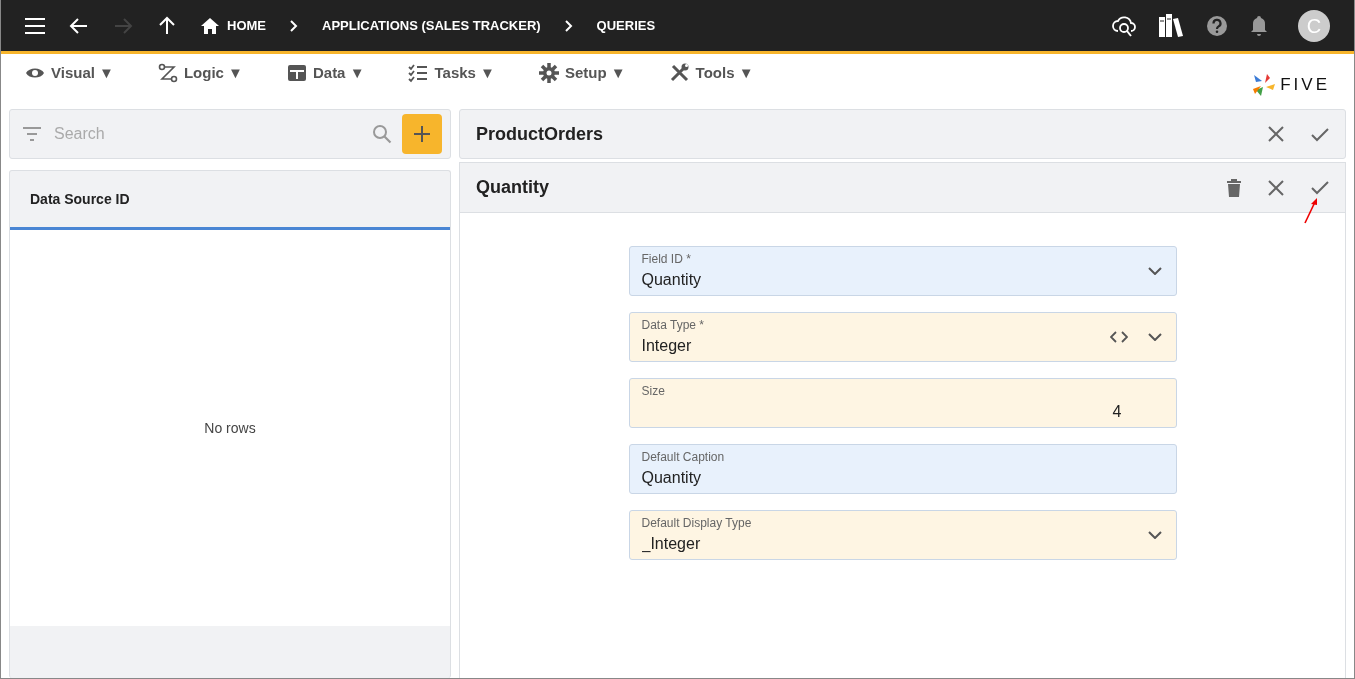 The height and width of the screenshot is (679, 1355). I want to click on search-icon, so click(382, 134).